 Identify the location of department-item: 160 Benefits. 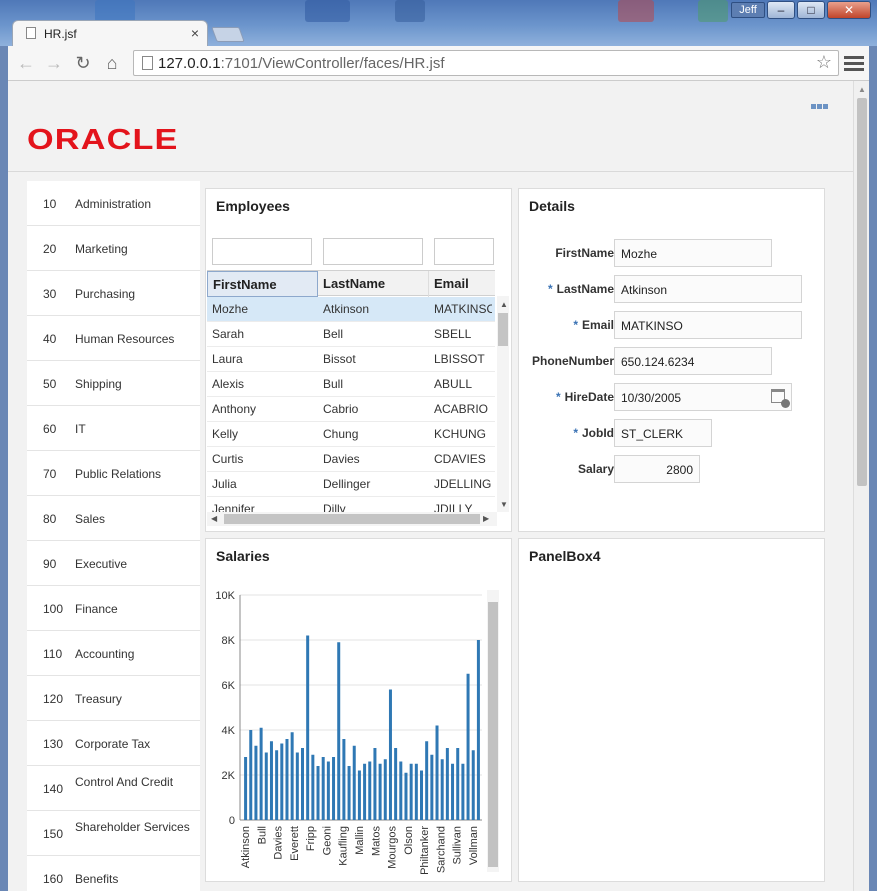
(113, 873).